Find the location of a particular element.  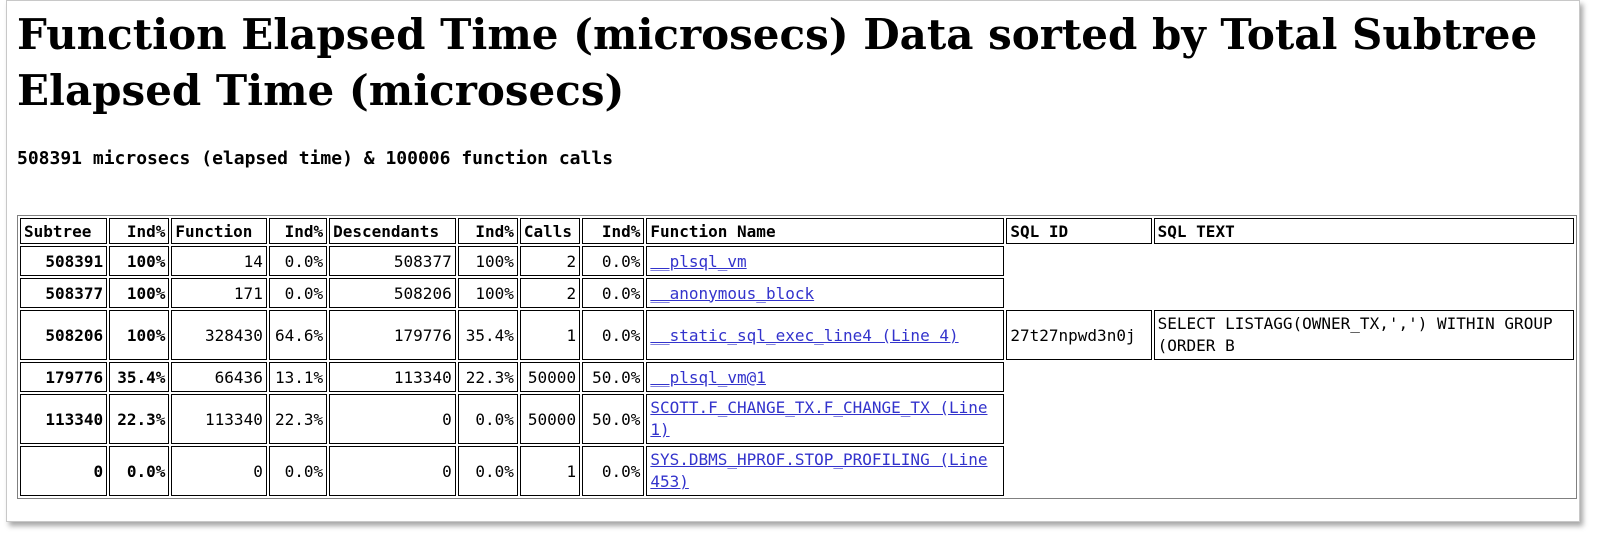

cell-function-name: __plsql_vm@1 is located at coordinates (825, 377).